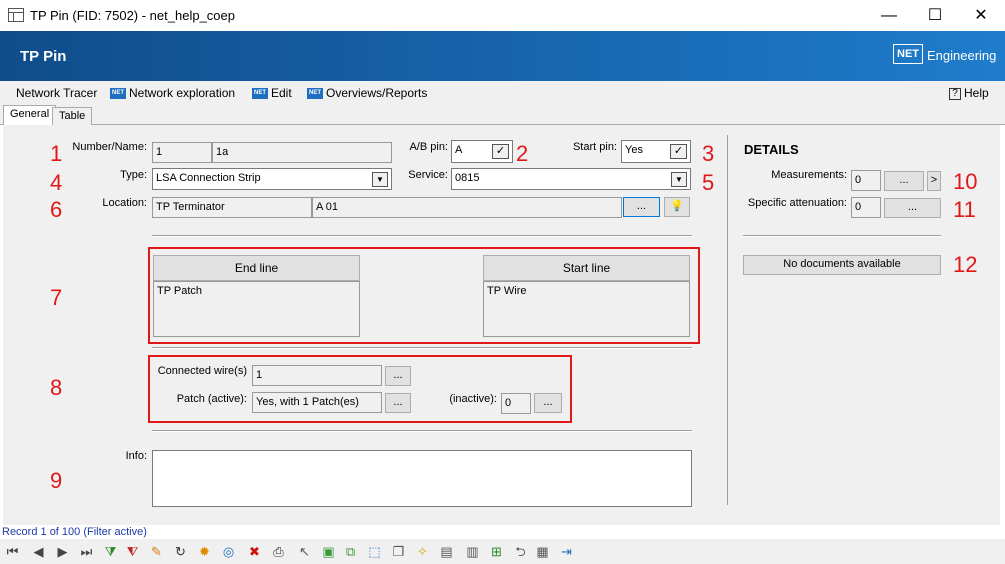  Describe the element at coordinates (507, 291) in the screenshot. I see `list-item: TP Wire` at that location.